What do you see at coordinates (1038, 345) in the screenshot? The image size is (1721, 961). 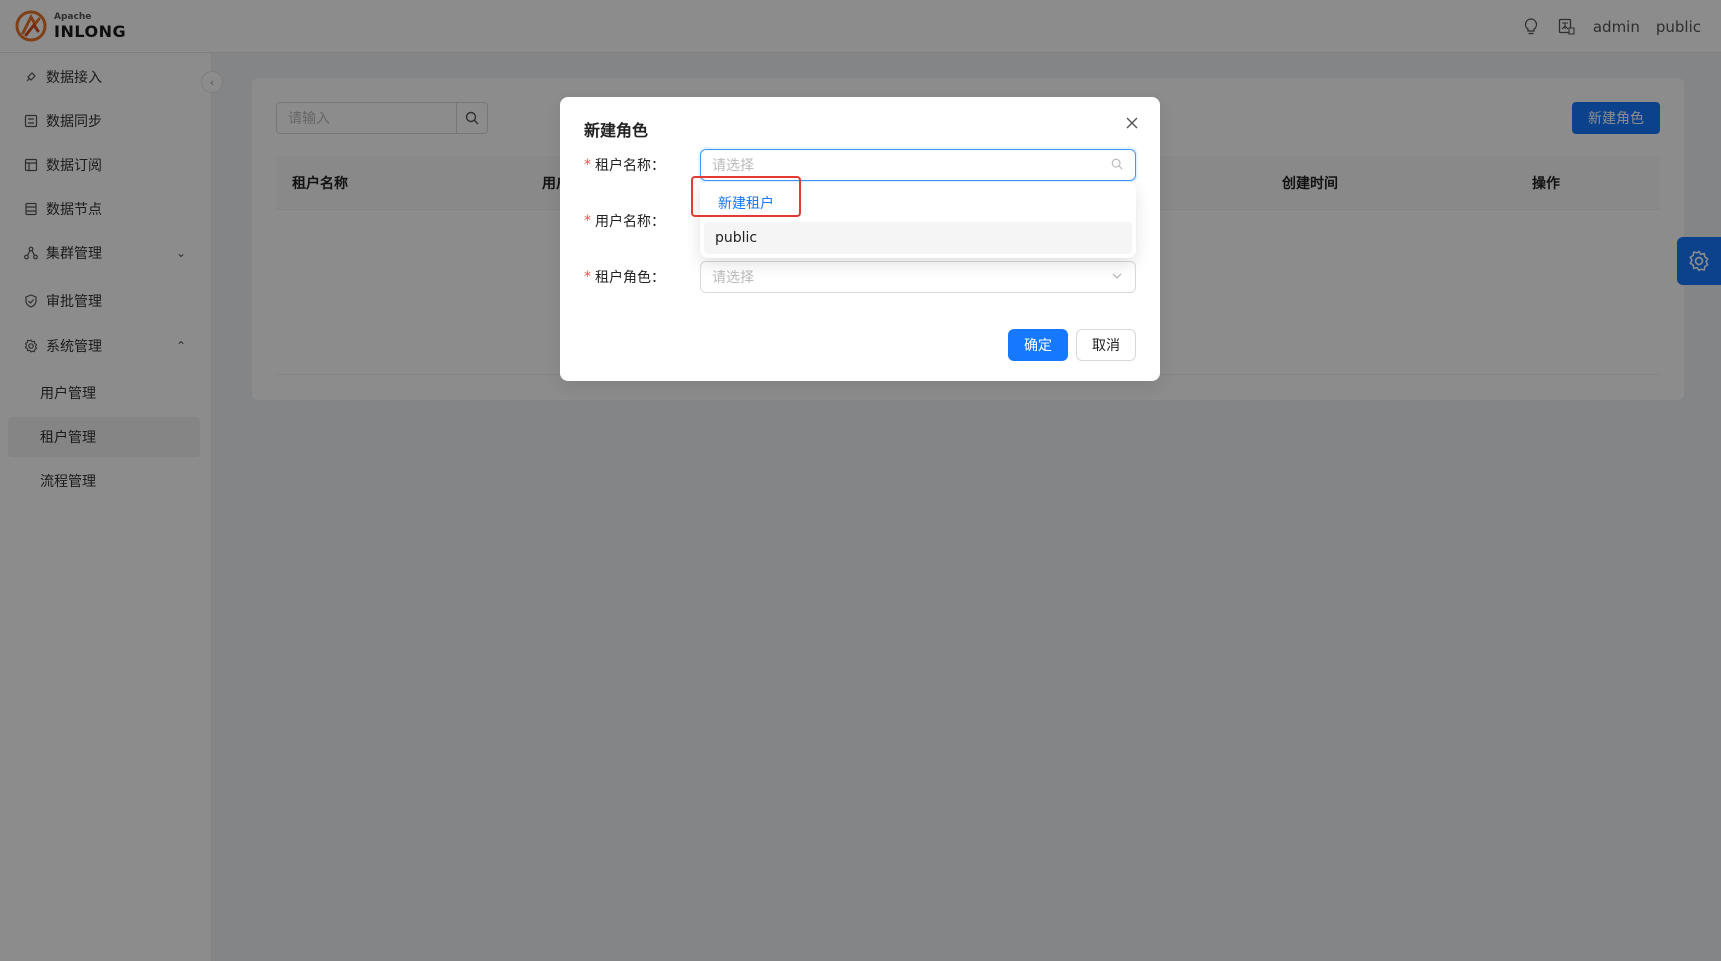 I see `confirm-button: 确定` at bounding box center [1038, 345].